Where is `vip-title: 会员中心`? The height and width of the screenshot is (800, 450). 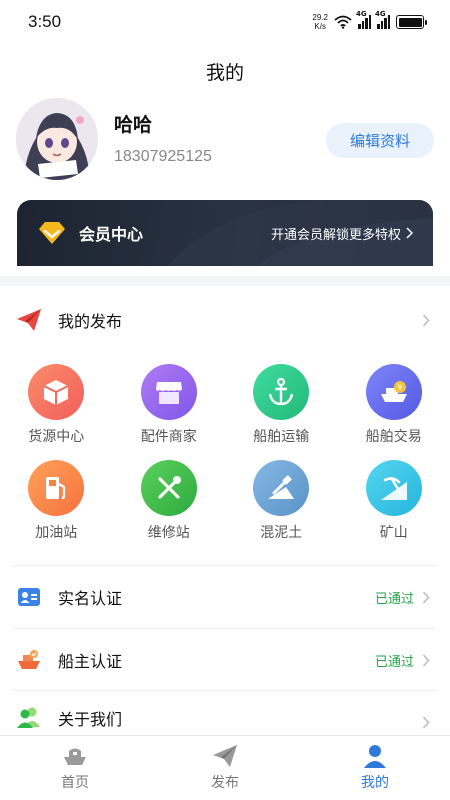
vip-title: 会员中心 is located at coordinates (111, 234).